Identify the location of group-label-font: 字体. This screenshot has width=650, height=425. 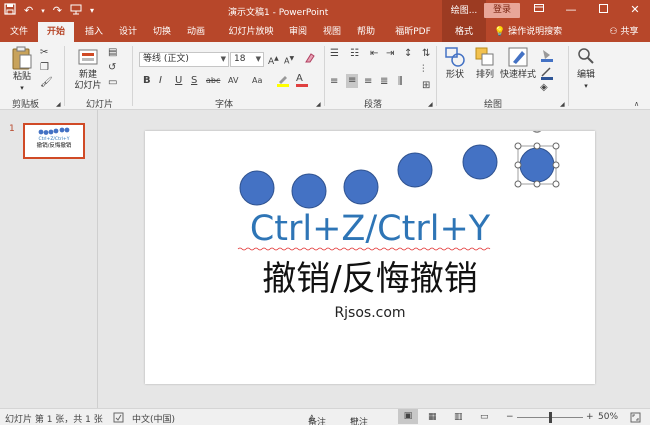
(224, 105).